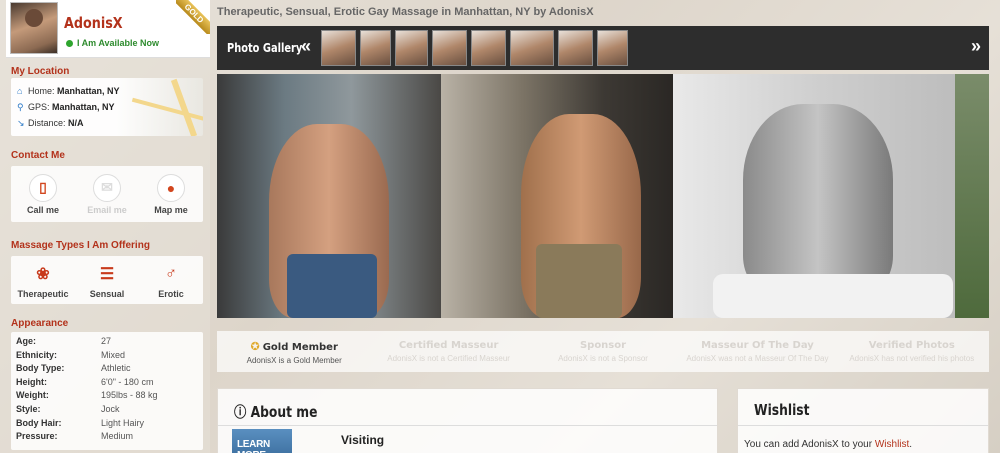 This screenshot has width=1000, height=453. Describe the element at coordinates (306, 46) in the screenshot. I see `gallery-prev-button: «` at that location.